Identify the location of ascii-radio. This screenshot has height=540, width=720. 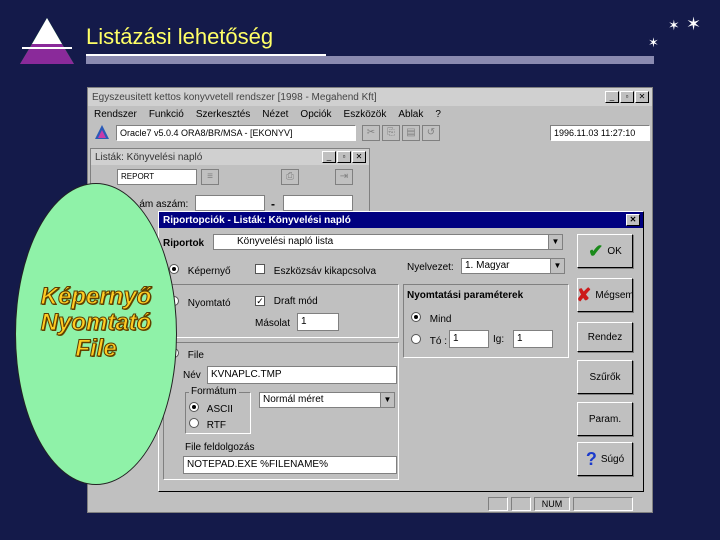
(194, 407).